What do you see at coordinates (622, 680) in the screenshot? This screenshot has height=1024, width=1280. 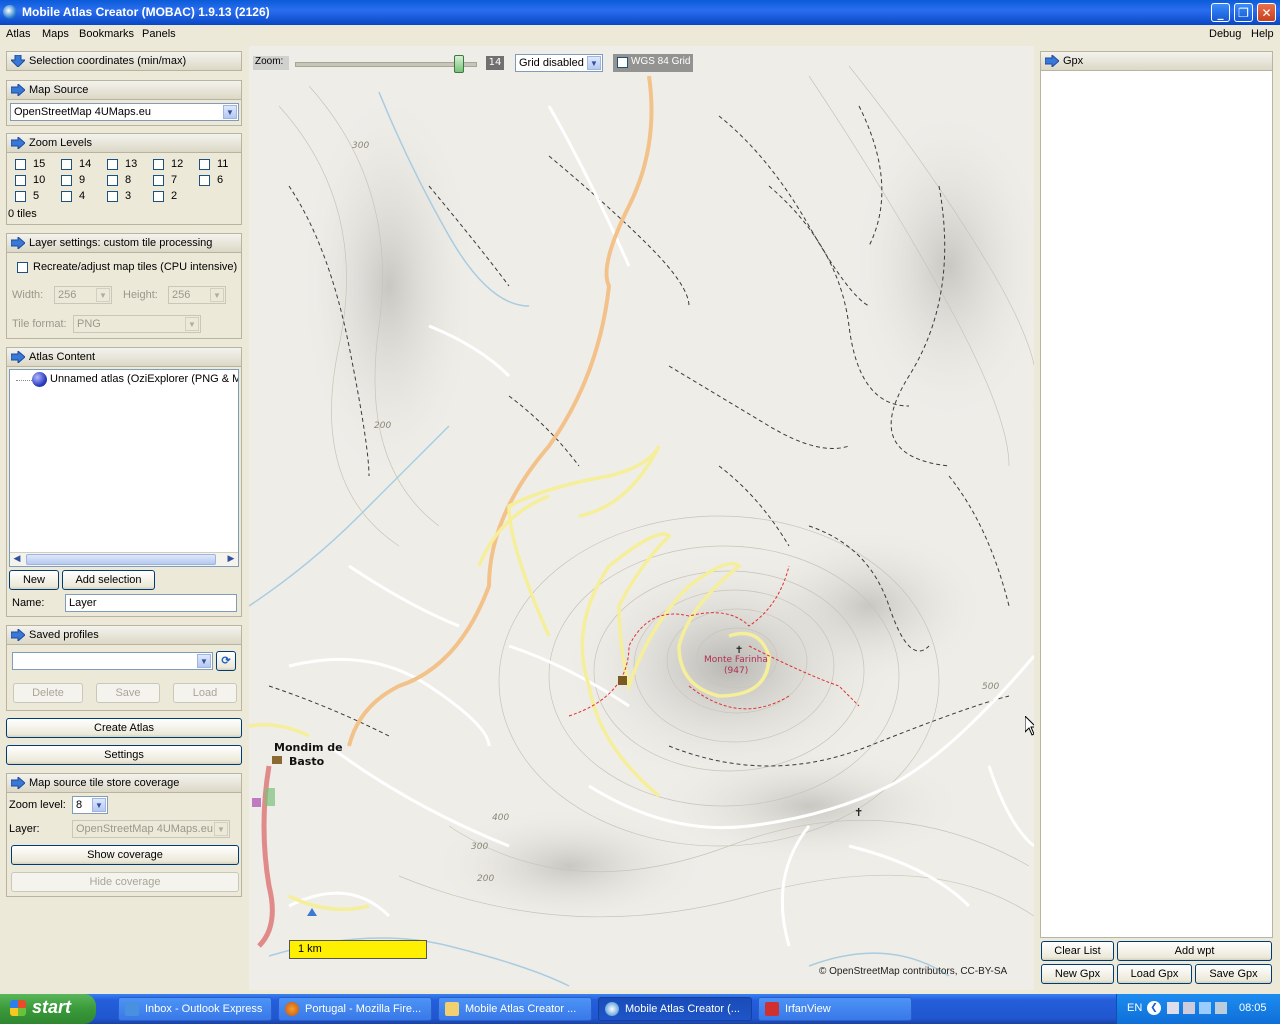 I see `poi-icon` at bounding box center [622, 680].